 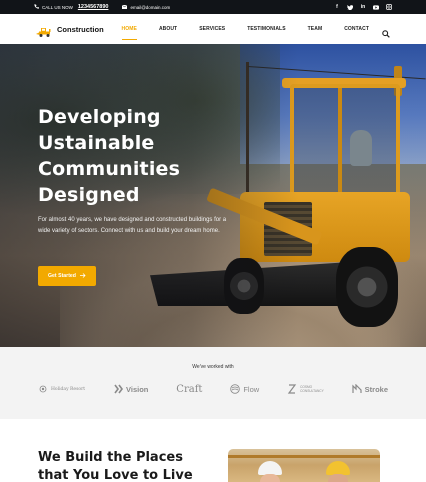 I want to click on nav-services: SERVICES, so click(x=212, y=29).